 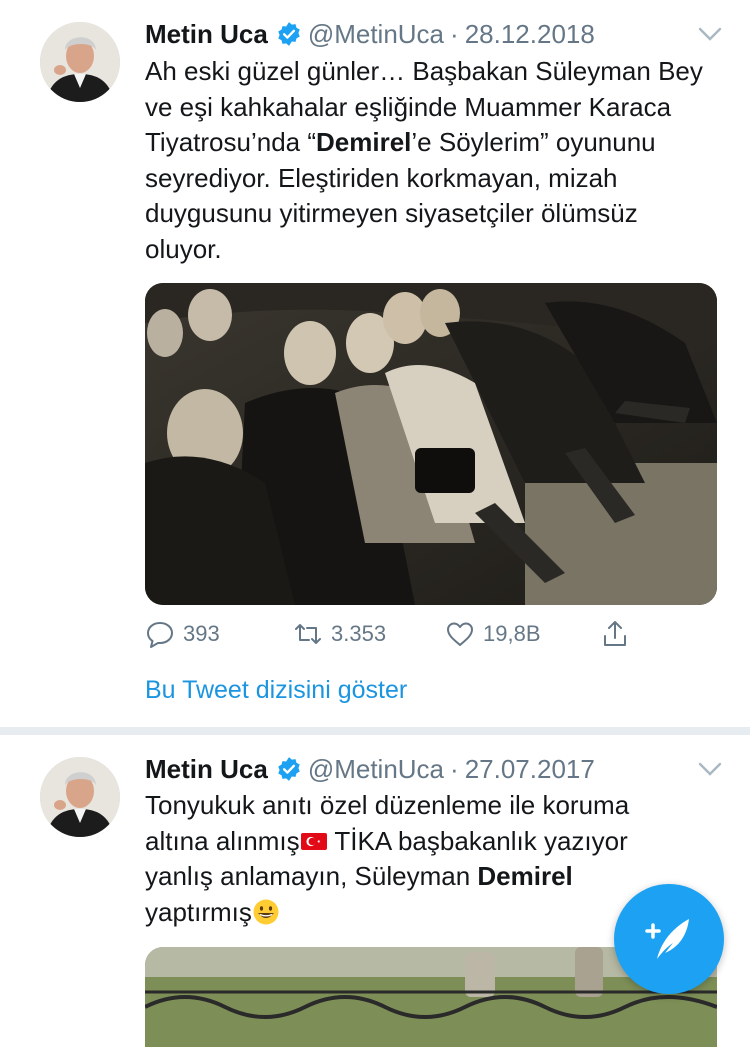 I want to click on tweet-text-part: Tonyukuk anıtı özel düzenleme ile koruma, so click(x=387, y=805).